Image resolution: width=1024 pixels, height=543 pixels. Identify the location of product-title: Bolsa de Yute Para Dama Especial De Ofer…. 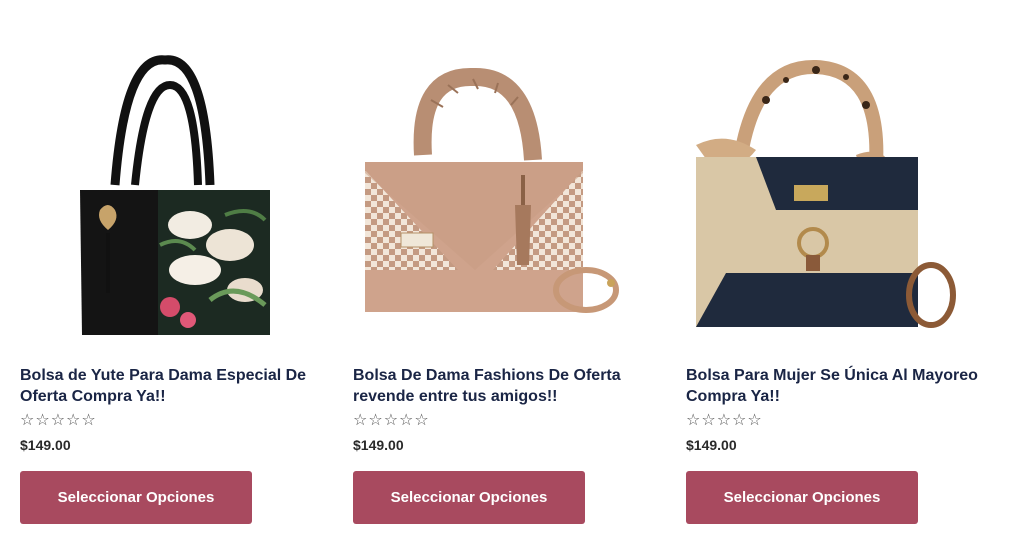
(170, 386).